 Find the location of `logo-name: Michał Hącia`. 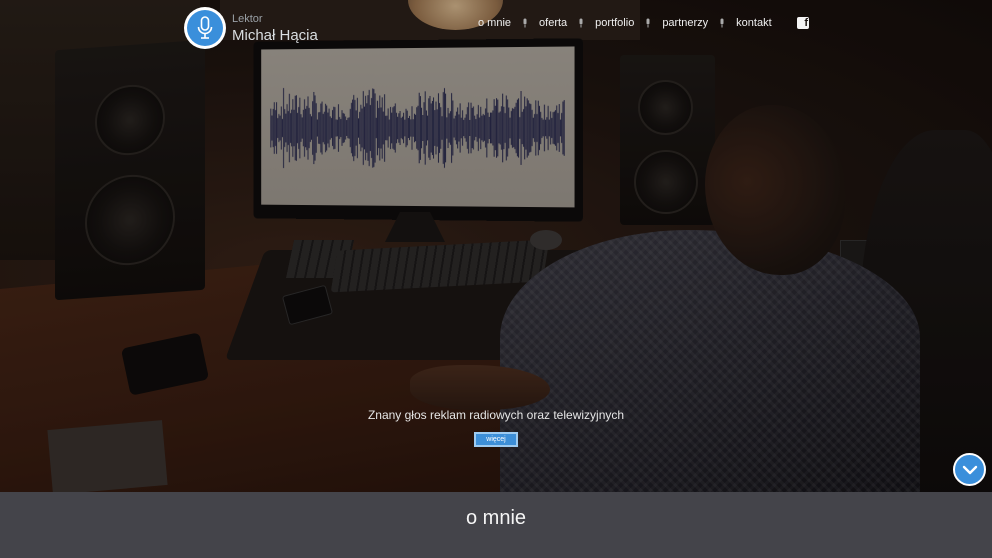

logo-name: Michał Hącia is located at coordinates (275, 35).